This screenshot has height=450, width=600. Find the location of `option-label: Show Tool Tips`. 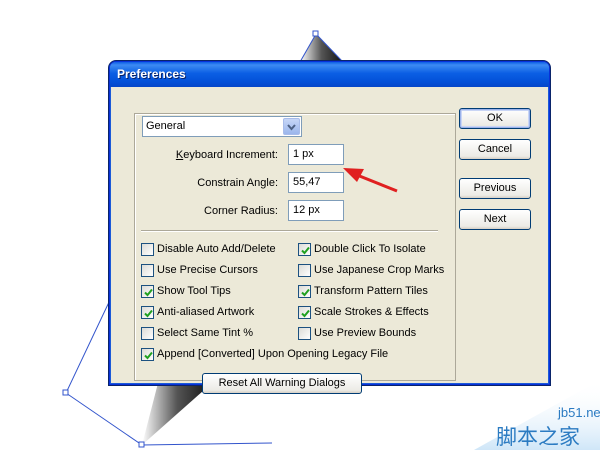

option-label: Show Tool Tips is located at coordinates (194, 291).